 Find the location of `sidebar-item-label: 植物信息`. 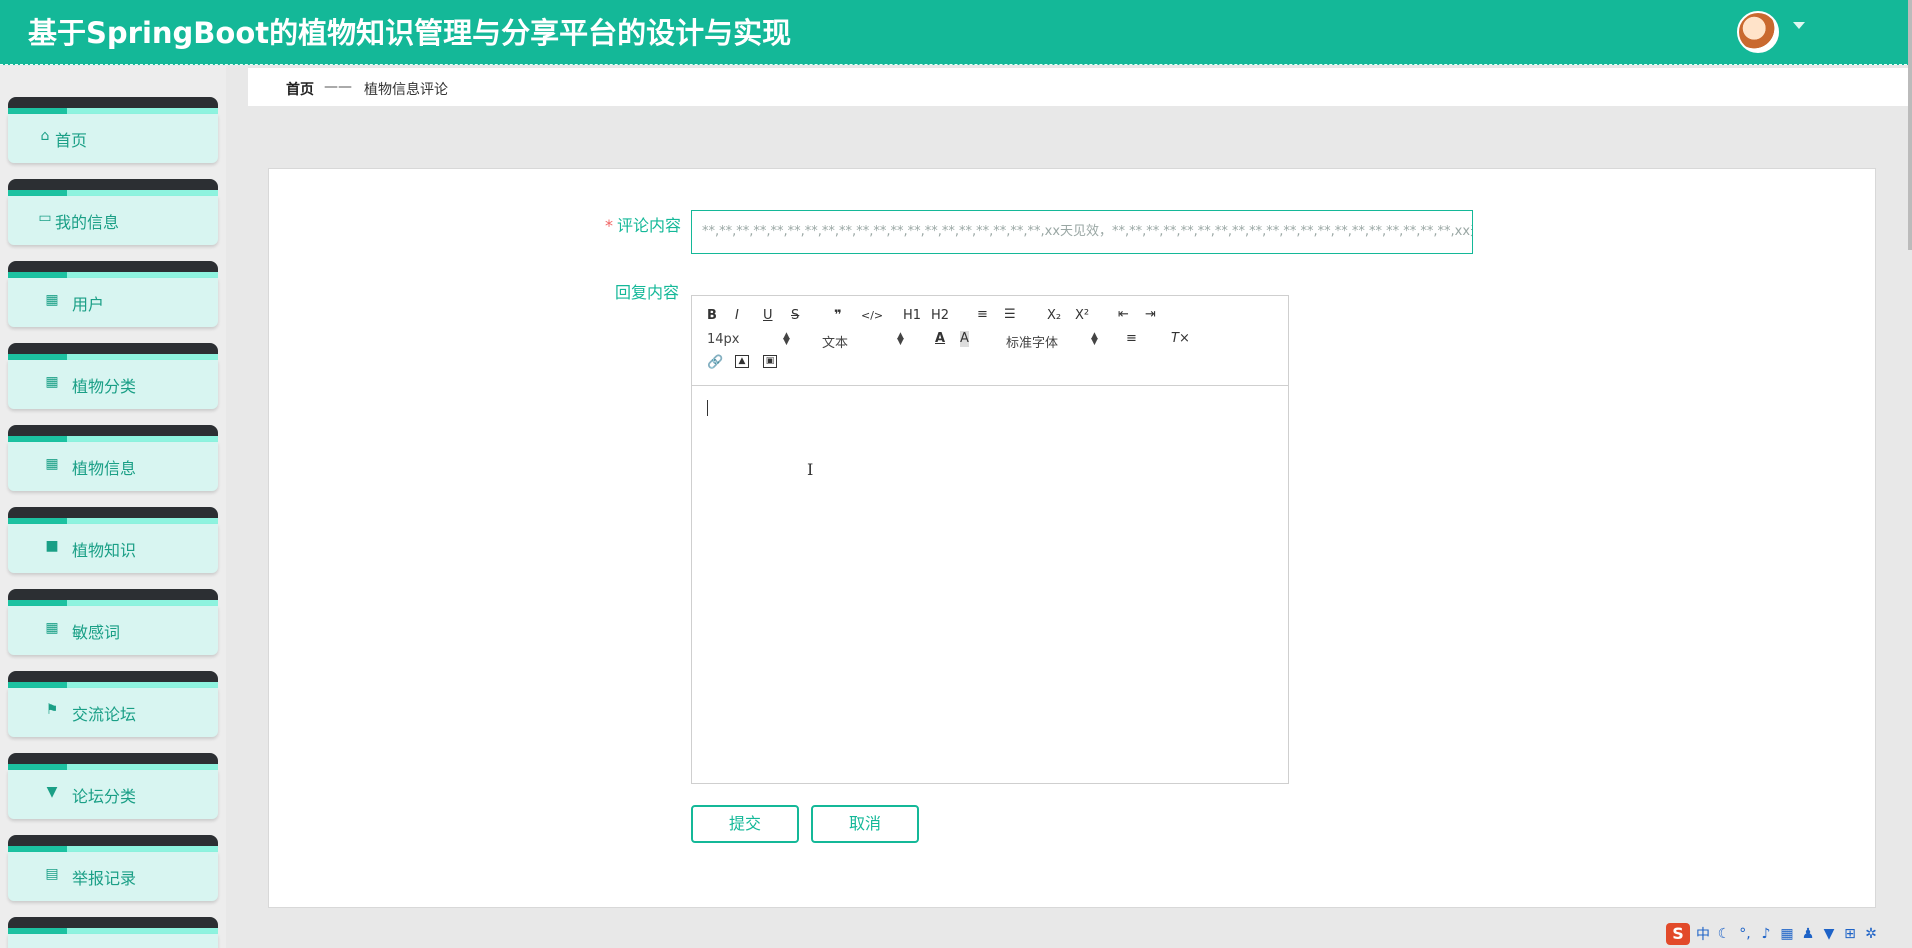

sidebar-item-label: 植物信息 is located at coordinates (104, 468).